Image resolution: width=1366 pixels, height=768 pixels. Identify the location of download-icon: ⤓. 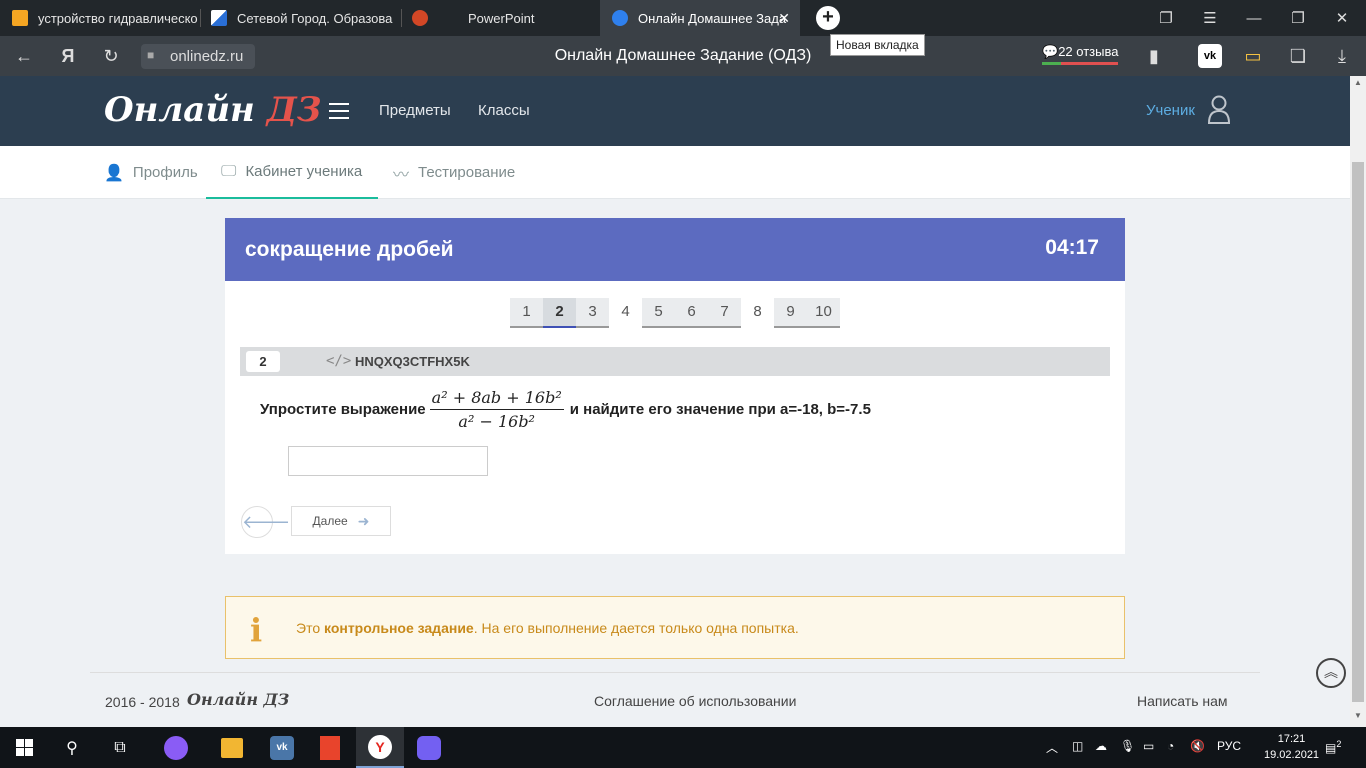
(1342, 56).